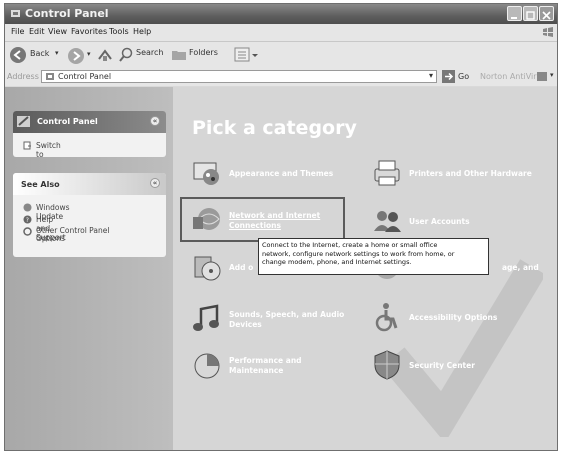 The height and width of the screenshot is (454, 562). What do you see at coordinates (461, 222) in the screenshot?
I see `category-user-accounts: User Accounts` at bounding box center [461, 222].